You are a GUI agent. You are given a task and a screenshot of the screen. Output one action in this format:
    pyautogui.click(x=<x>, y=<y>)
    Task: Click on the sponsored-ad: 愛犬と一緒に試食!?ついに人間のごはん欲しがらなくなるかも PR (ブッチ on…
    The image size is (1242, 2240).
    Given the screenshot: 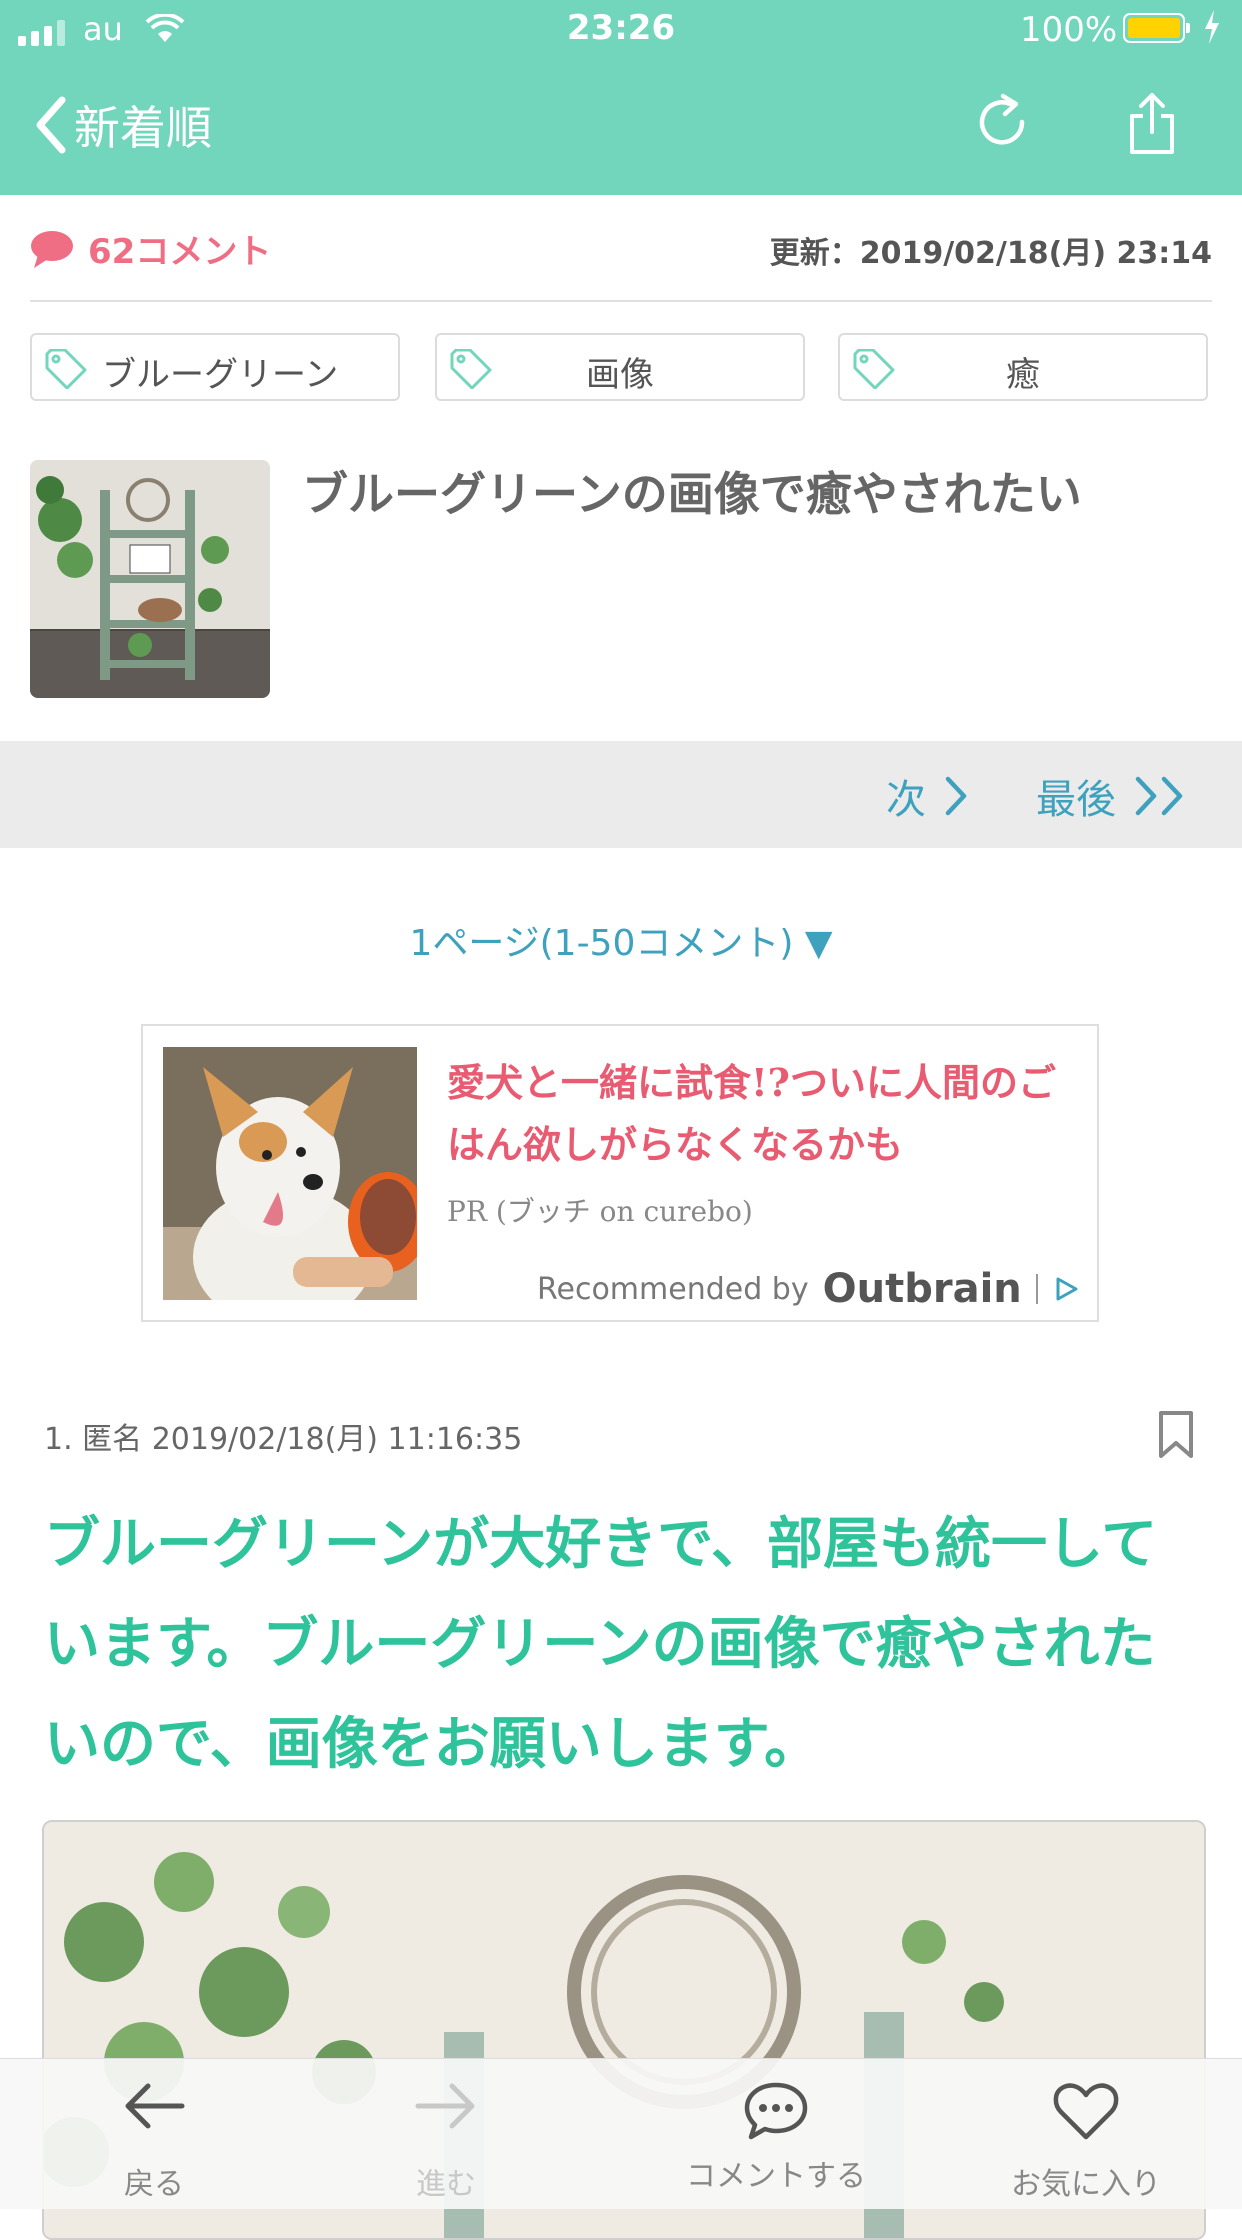 What is the action you would take?
    pyautogui.click(x=620, y=1173)
    